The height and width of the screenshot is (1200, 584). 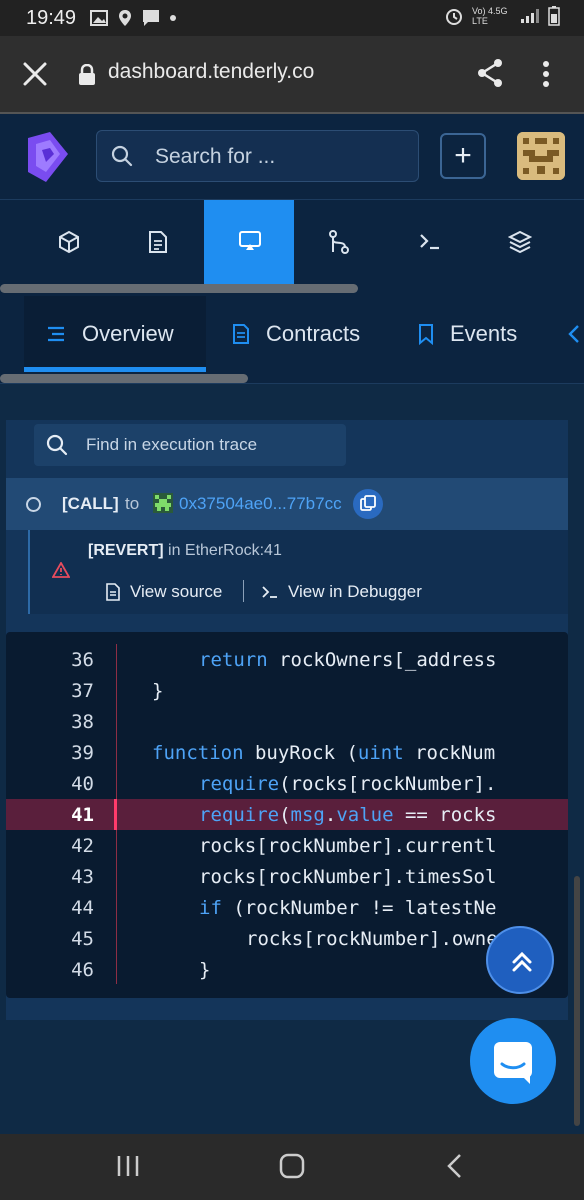 What do you see at coordinates (82, 970) in the screenshot?
I see `line-number: 46` at bounding box center [82, 970].